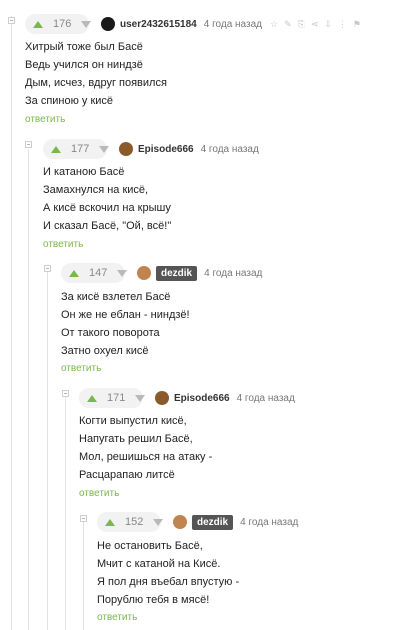  I want to click on comment-rating: 177, so click(80, 149).